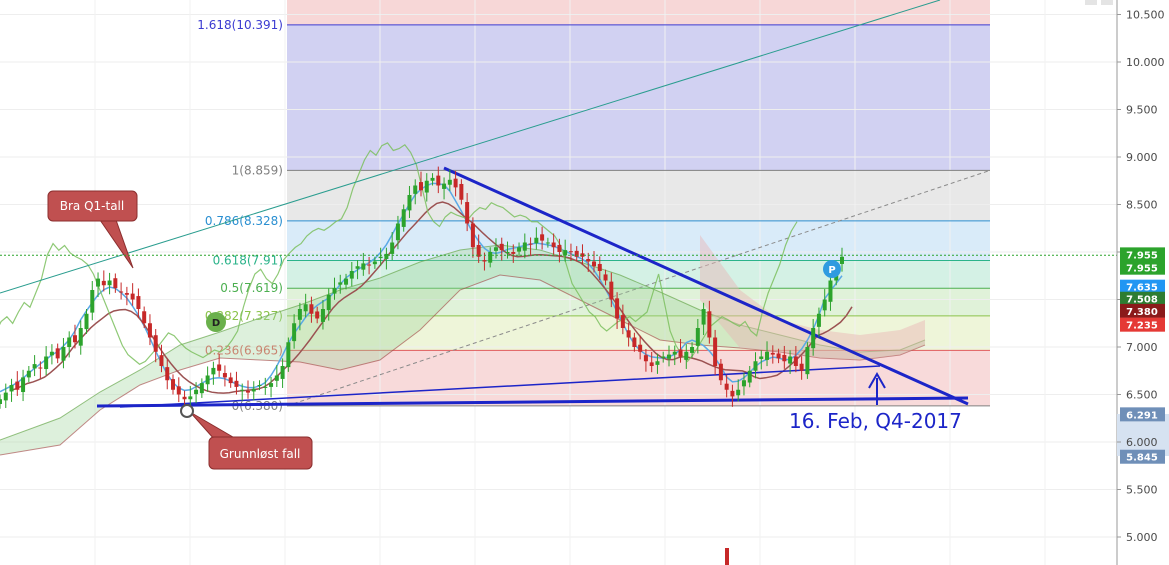 This screenshot has width=1169, height=565. Describe the element at coordinates (1142, 255) in the screenshot. I see `price-tag-label-0: 7.955` at that location.